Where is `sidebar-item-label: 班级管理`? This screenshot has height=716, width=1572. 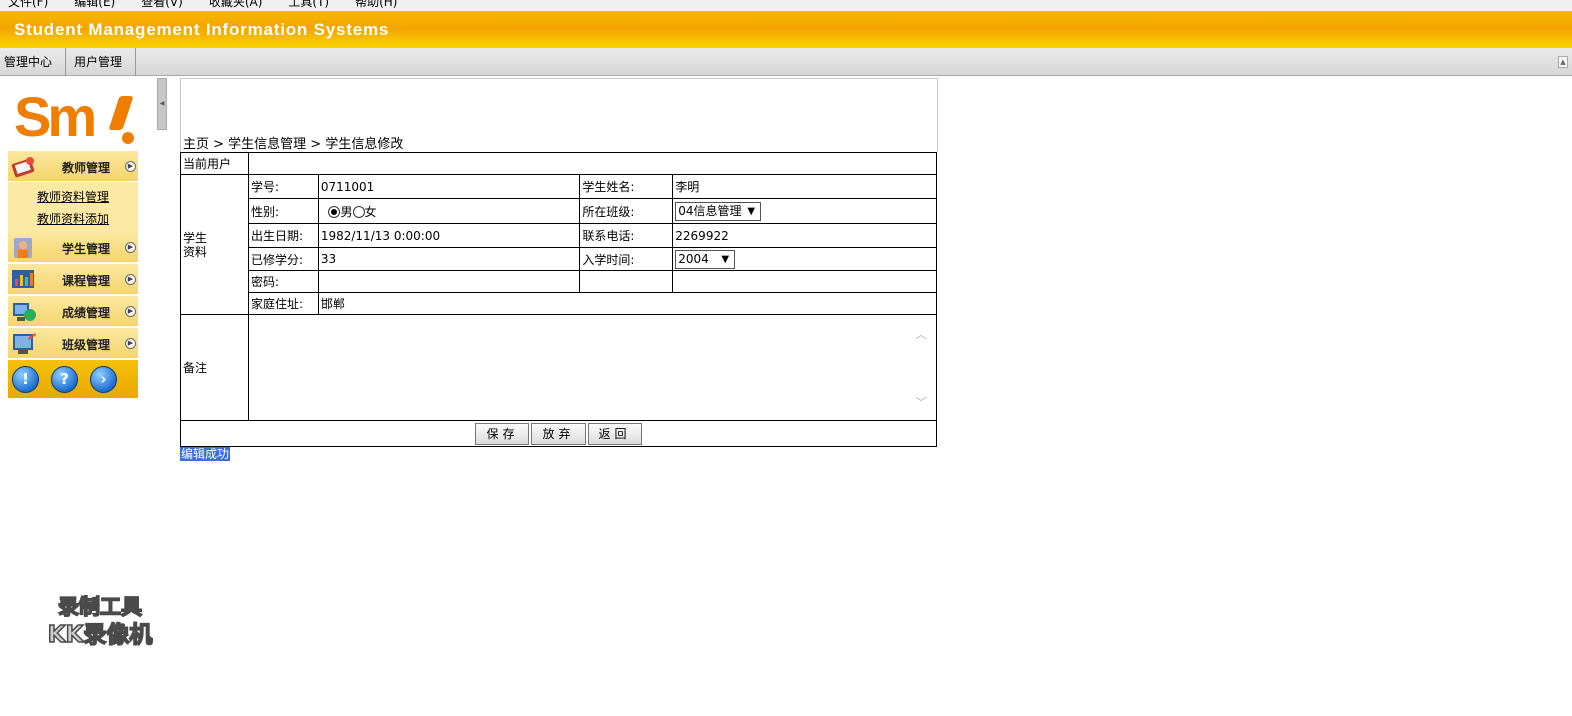
sidebar-item-label: 班级管理 is located at coordinates (86, 345).